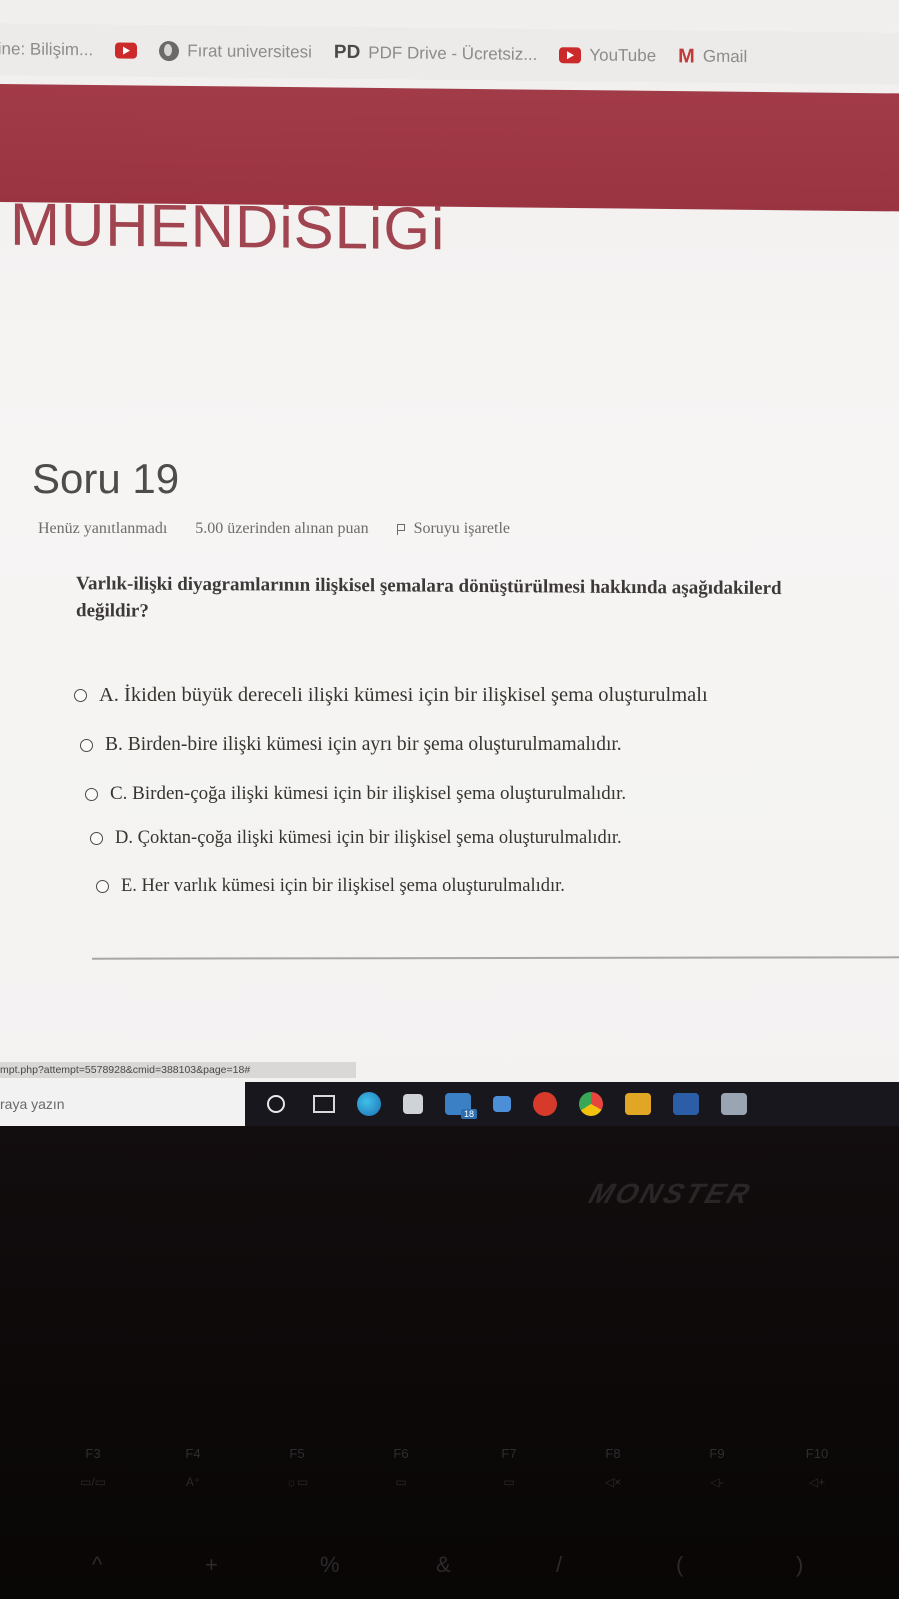 The height and width of the screenshot is (1599, 899). I want to click on file-explorer-icon, so click(638, 1104).